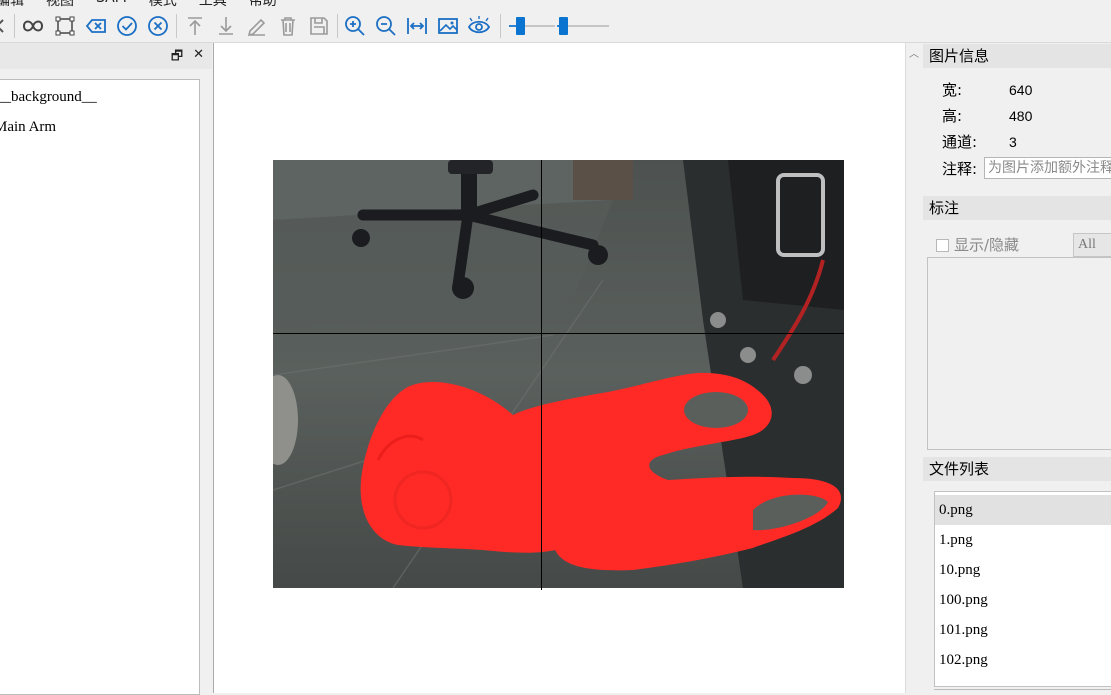  Describe the element at coordinates (263, 4) in the screenshot. I see `menu-help: 帮助` at that location.